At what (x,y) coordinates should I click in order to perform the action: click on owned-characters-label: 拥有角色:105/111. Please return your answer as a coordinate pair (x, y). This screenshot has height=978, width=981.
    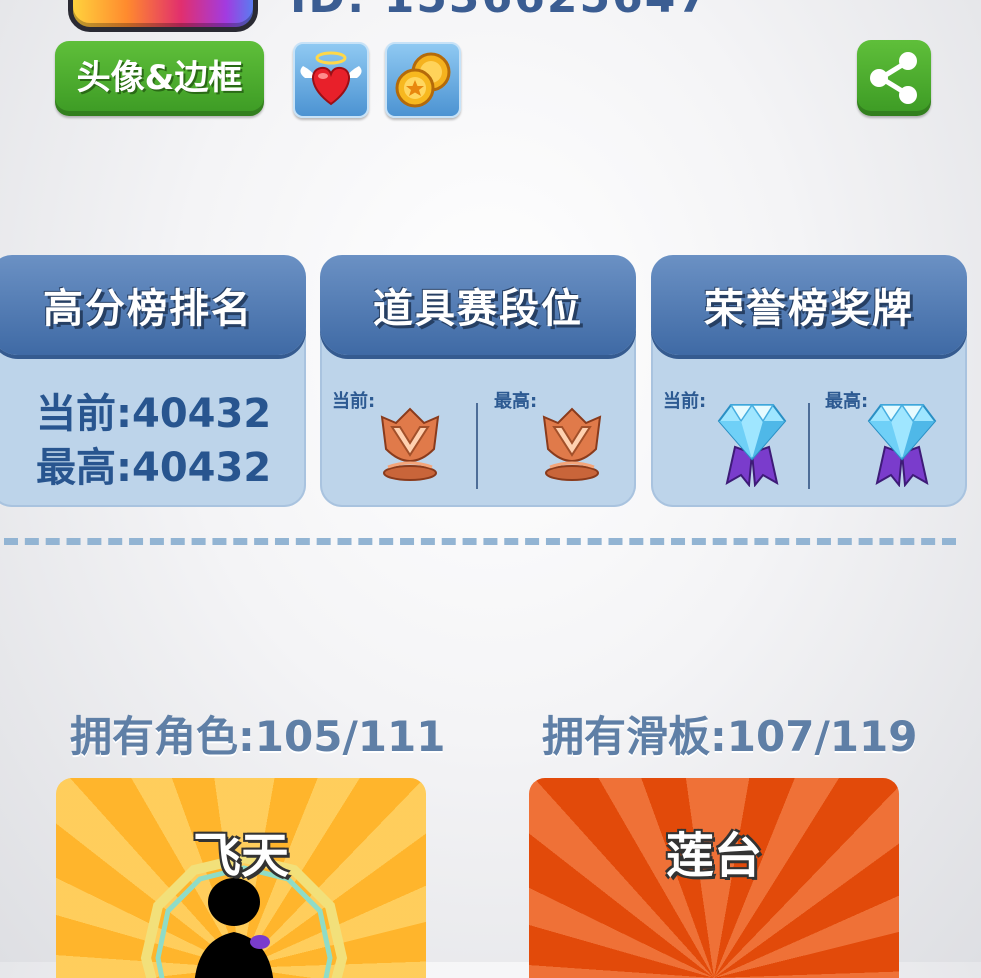
    Looking at the image, I should click on (258, 736).